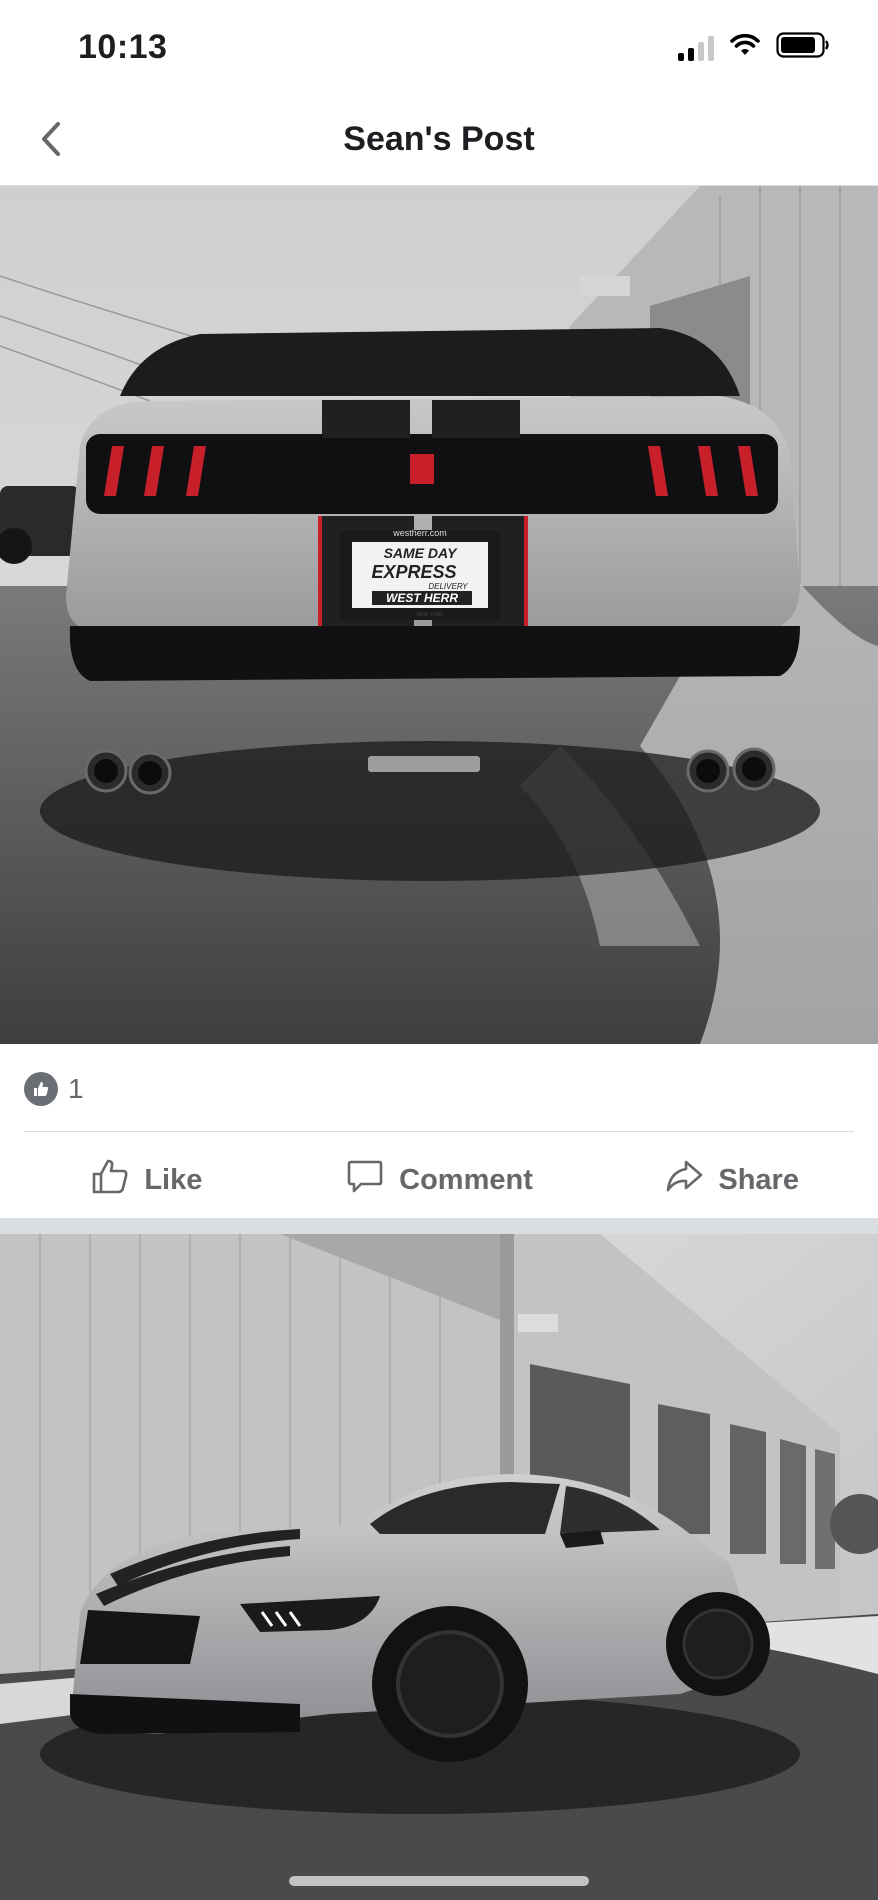 The image size is (878, 1900). I want to click on status-icons, so click(754, 47).